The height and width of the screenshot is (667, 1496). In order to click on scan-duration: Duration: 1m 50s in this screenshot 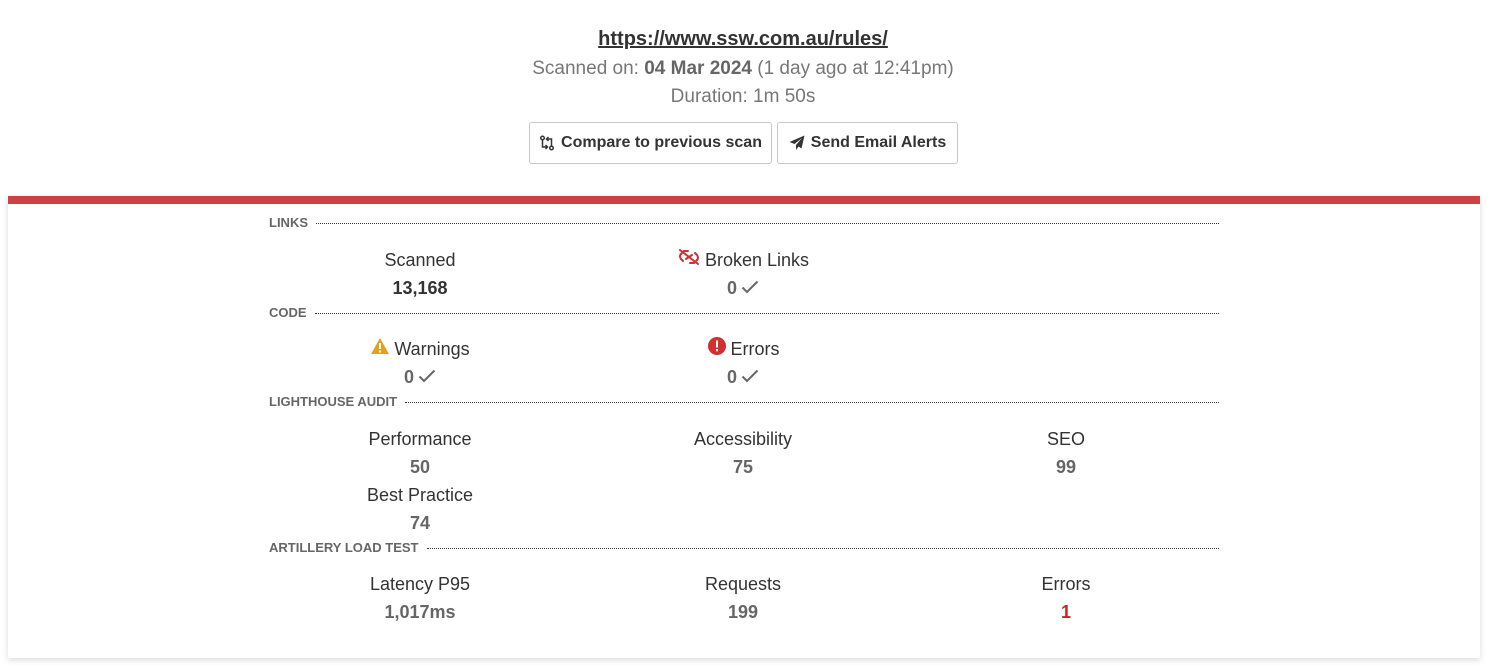, I will do `click(743, 96)`.